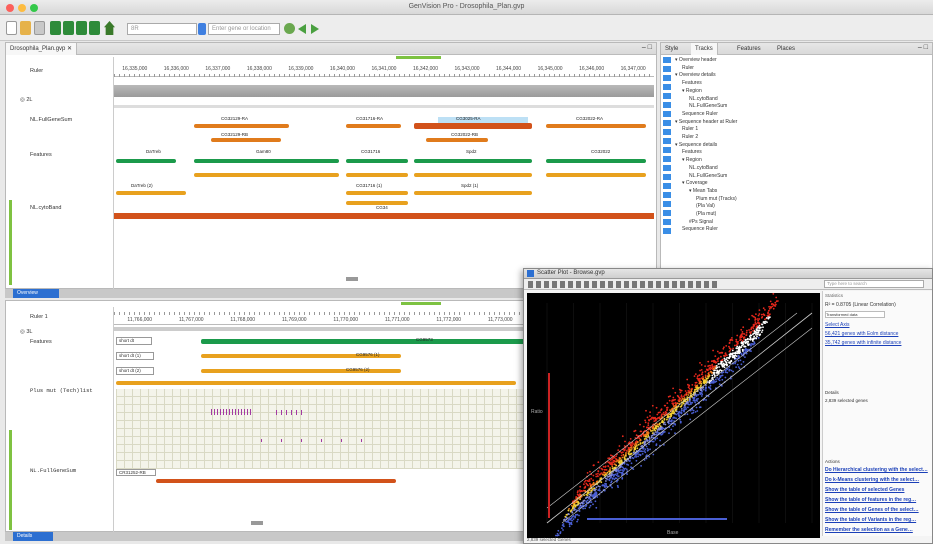 Image resolution: width=933 pixels, height=544 pixels. I want to click on tab-drosophila: Drosophila_Plan.gvp ✕, so click(42, 49).